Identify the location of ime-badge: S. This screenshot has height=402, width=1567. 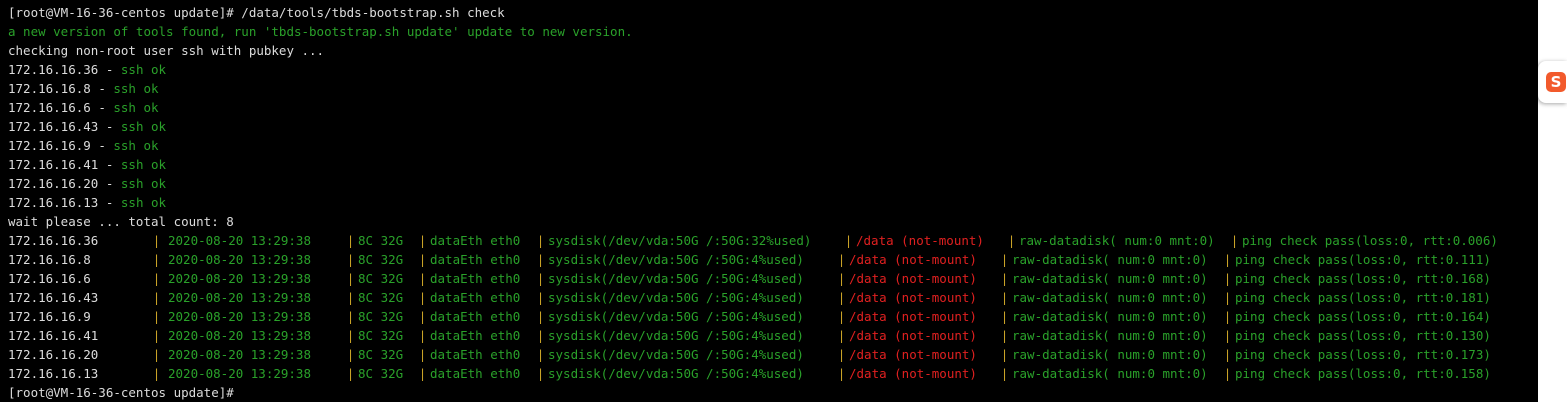
(1552, 82).